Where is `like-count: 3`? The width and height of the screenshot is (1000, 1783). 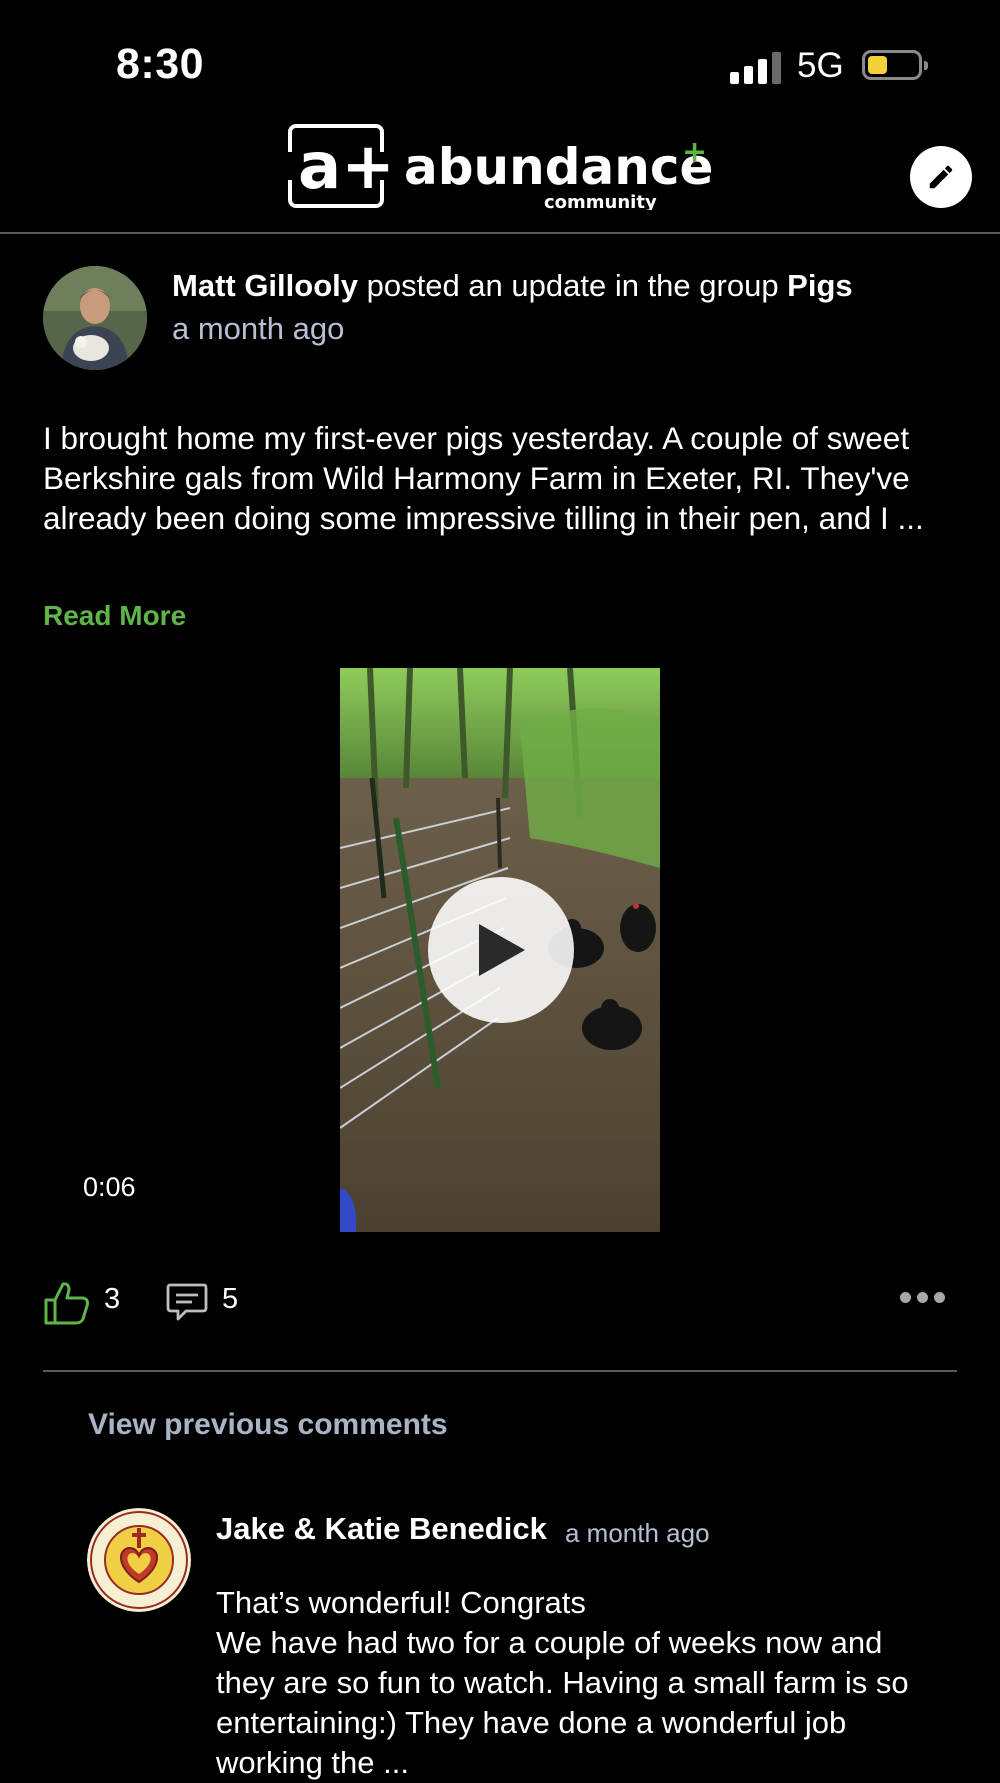 like-count: 3 is located at coordinates (112, 1299).